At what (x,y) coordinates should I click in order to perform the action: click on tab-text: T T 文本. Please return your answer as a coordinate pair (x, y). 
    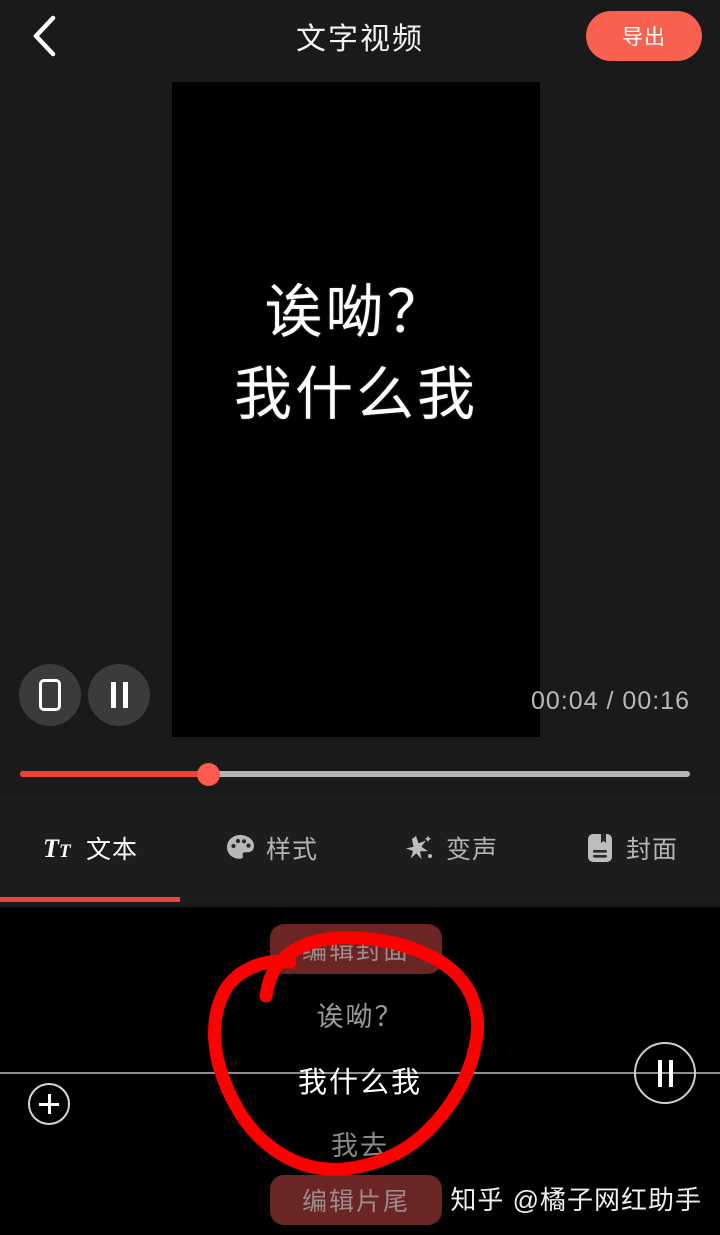
    Looking at the image, I should click on (90, 848).